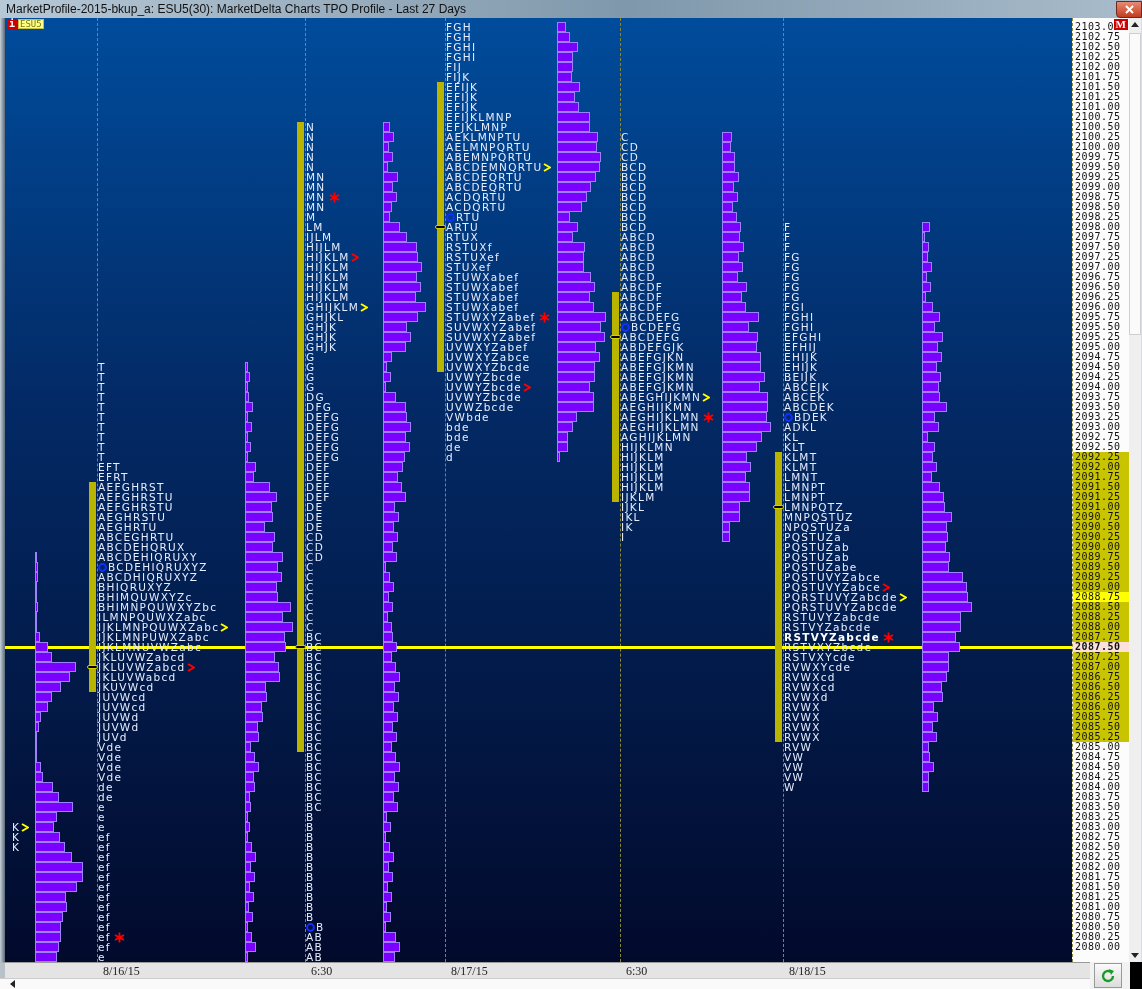  Describe the element at coordinates (1097, 447) in the screenshot. I see `price-label: 2092.50` at that location.